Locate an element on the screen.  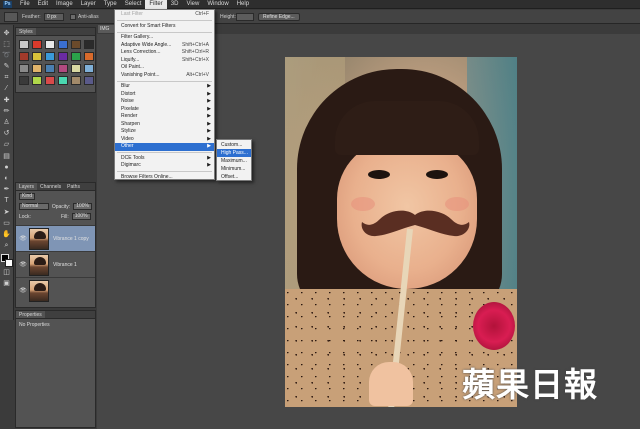
color-swatches is located at coordinates (6, 260).